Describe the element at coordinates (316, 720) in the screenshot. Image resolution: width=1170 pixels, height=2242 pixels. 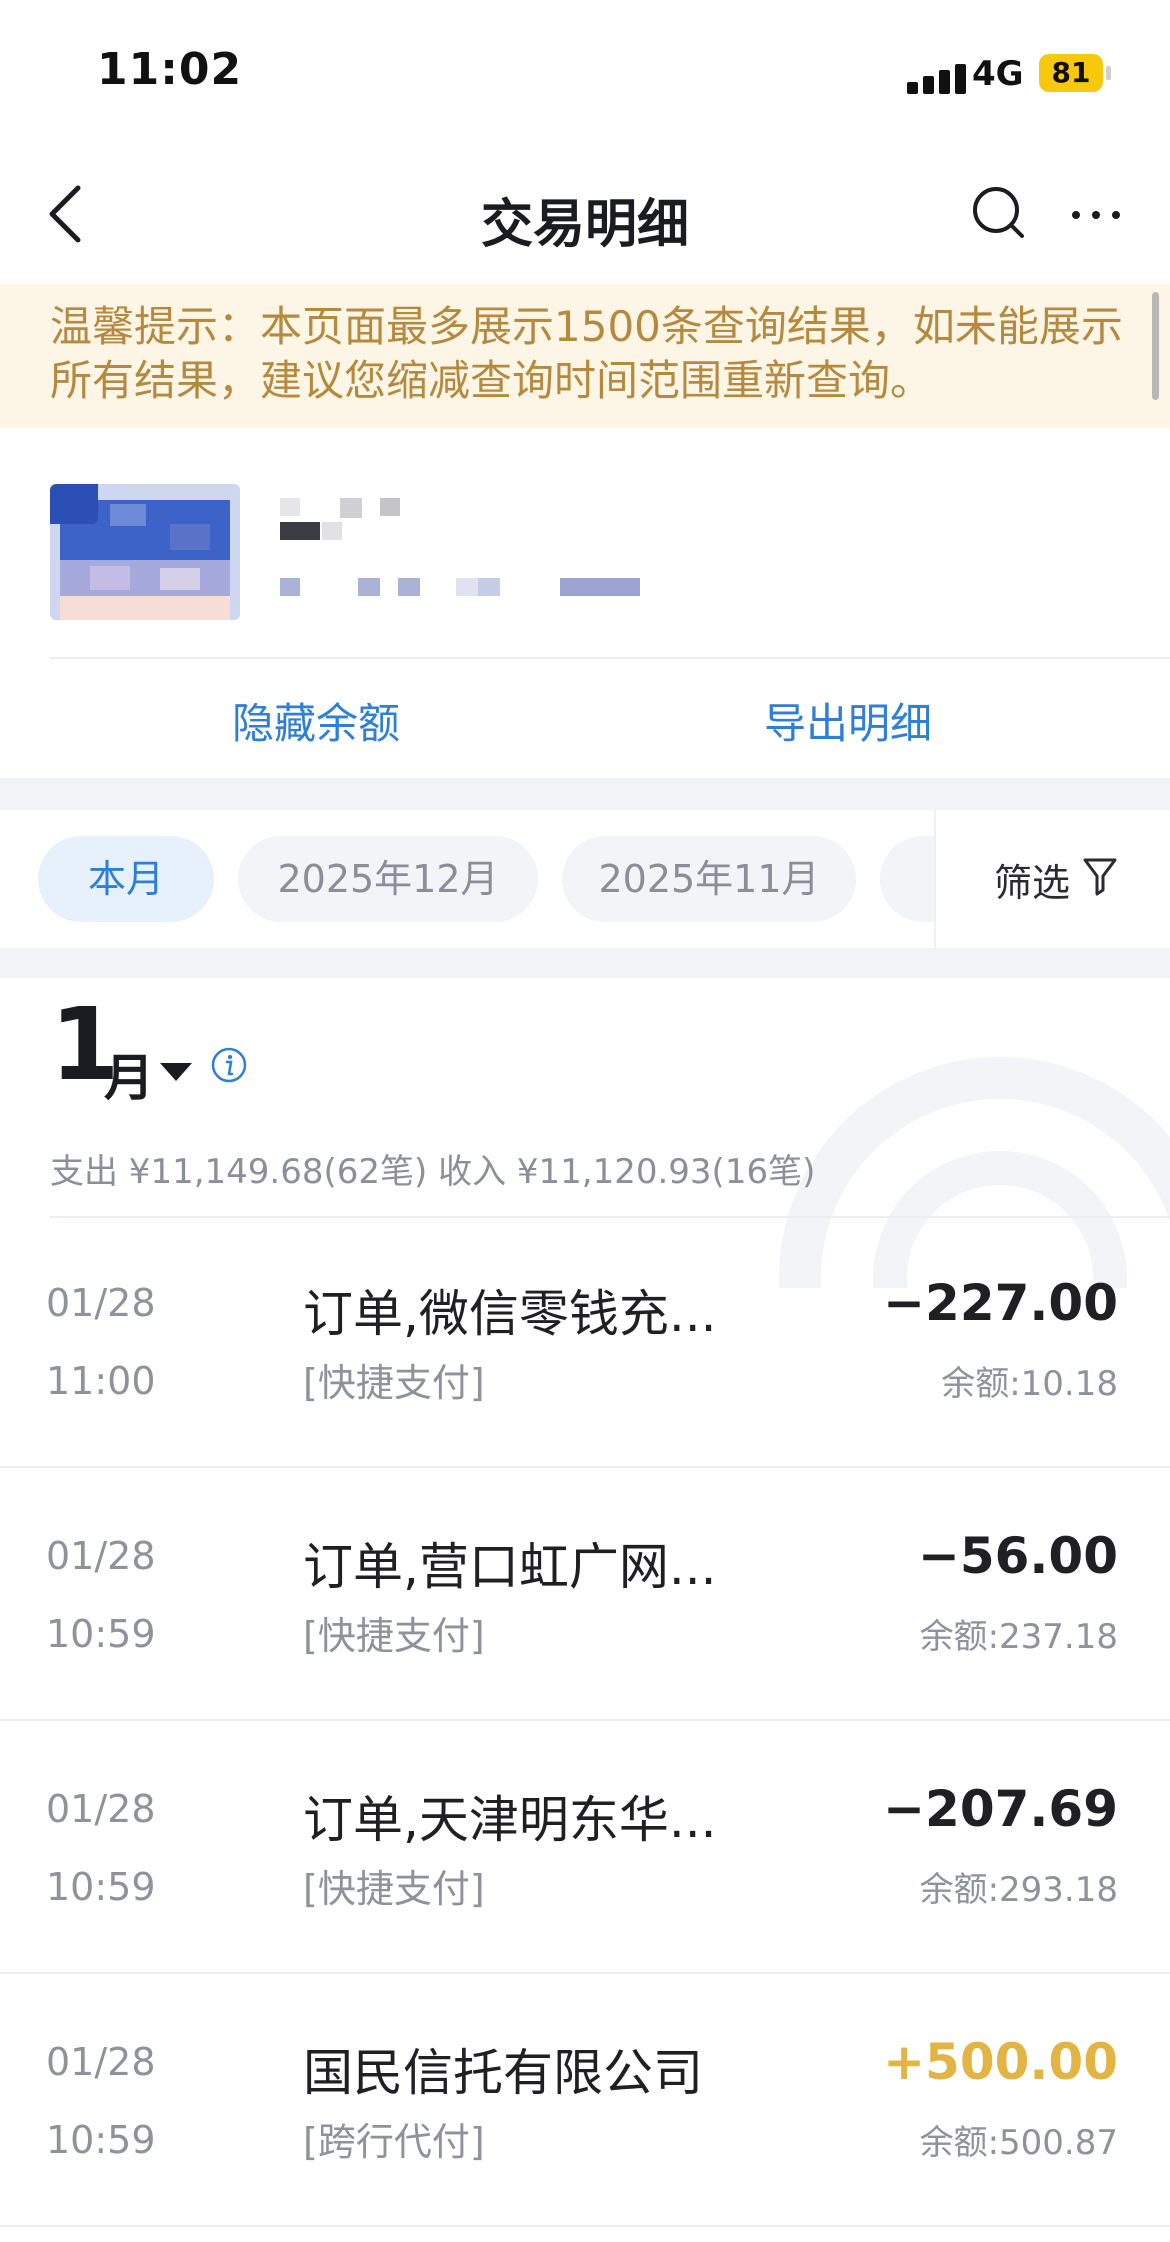
I see `hide-balance-button: 隐藏余额` at that location.